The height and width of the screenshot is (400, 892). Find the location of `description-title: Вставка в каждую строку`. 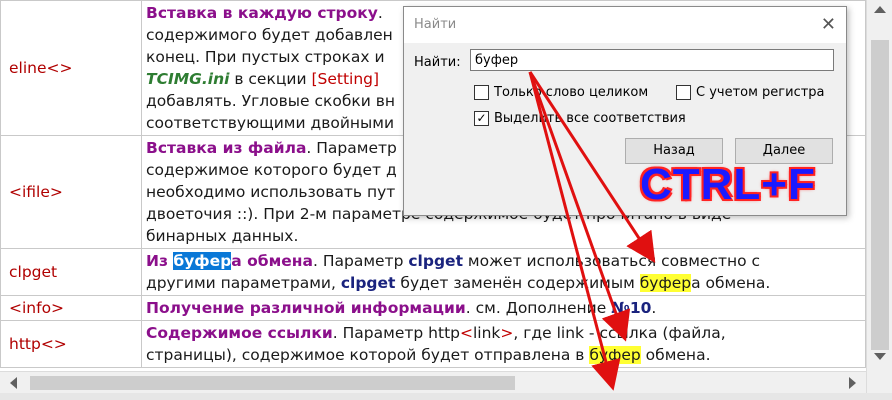

description-title: Вставка в каждую строку is located at coordinates (262, 13).